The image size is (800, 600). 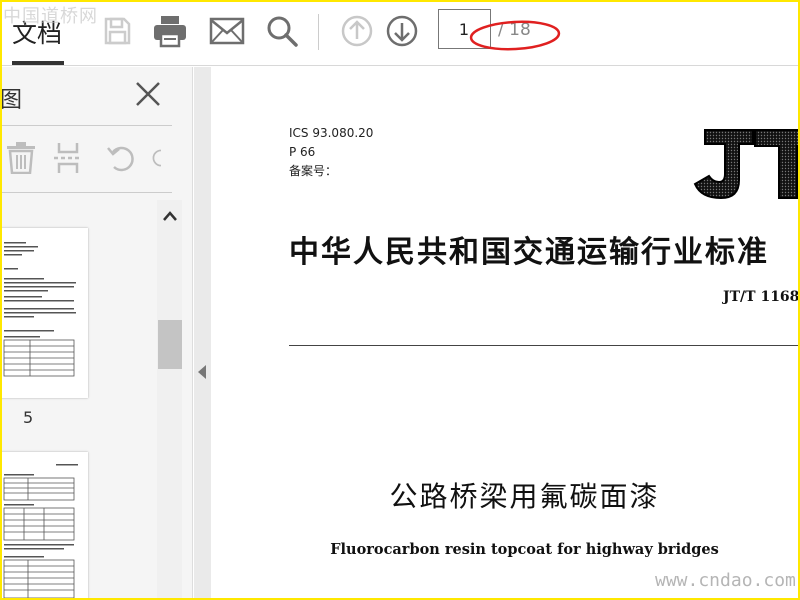 I want to click on toolbar: 文档 1 / 18, so click(x=400, y=33).